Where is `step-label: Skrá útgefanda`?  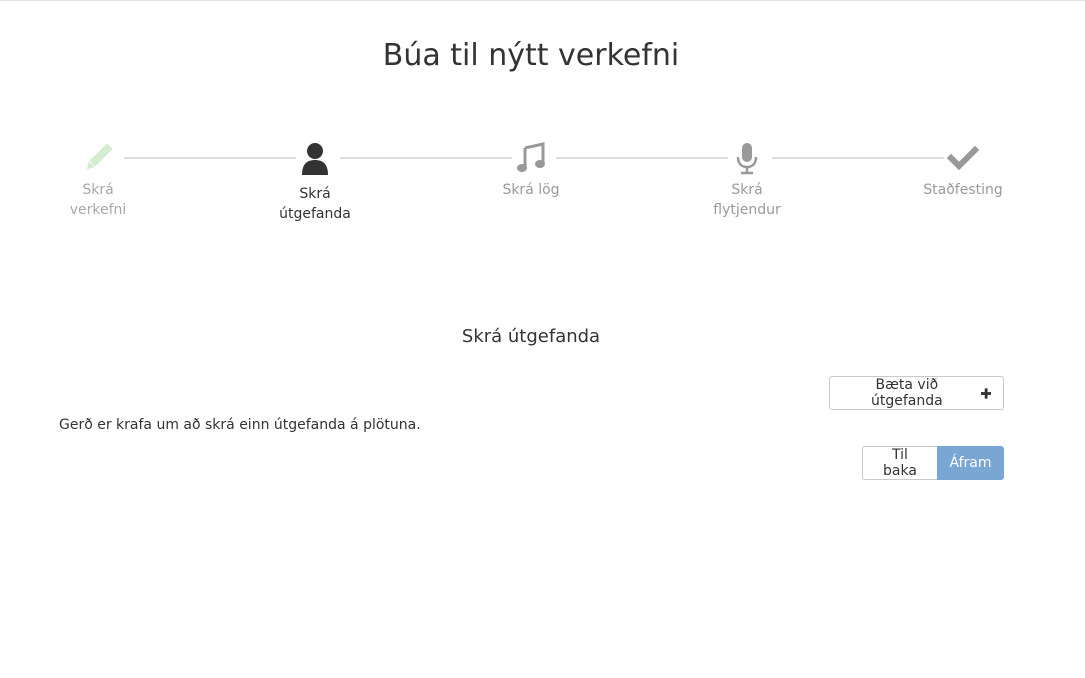 step-label: Skrá útgefanda is located at coordinates (315, 204).